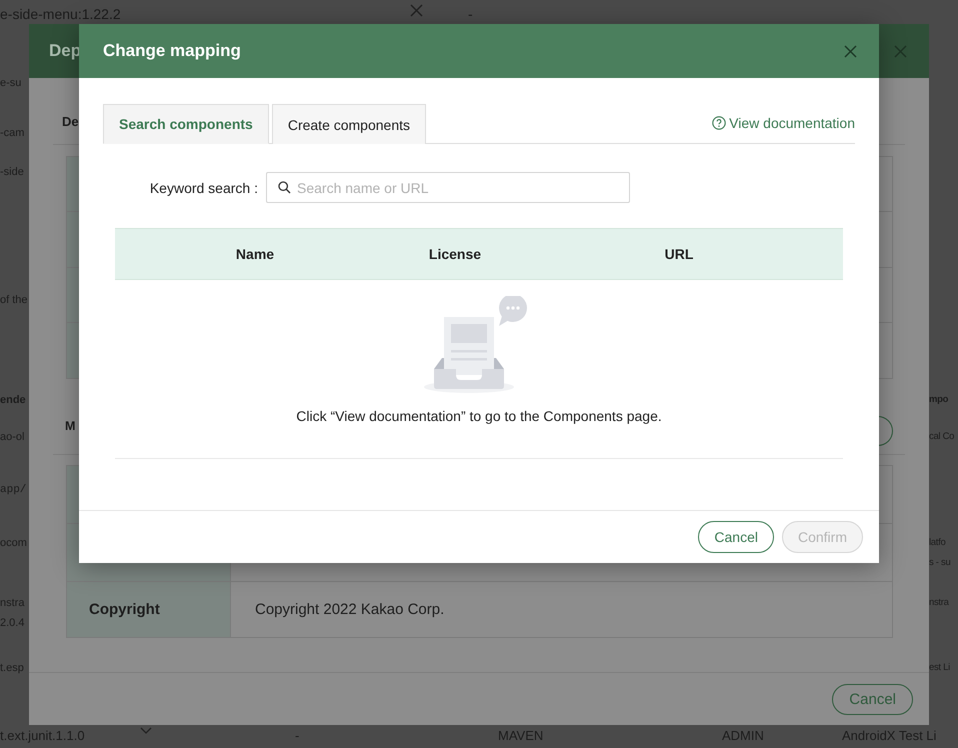  I want to click on table-header-cell: Copyright, so click(149, 609).